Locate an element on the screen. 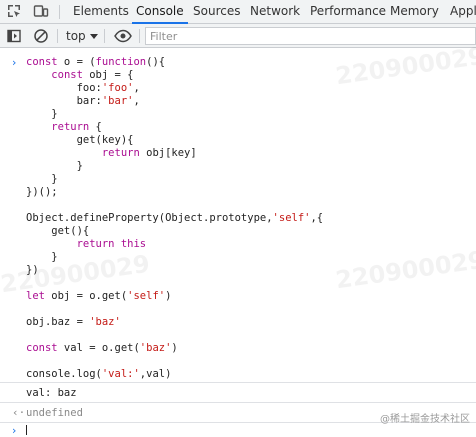 The width and height of the screenshot is (476, 437). code-line: const obj = { is located at coordinates (92, 75).